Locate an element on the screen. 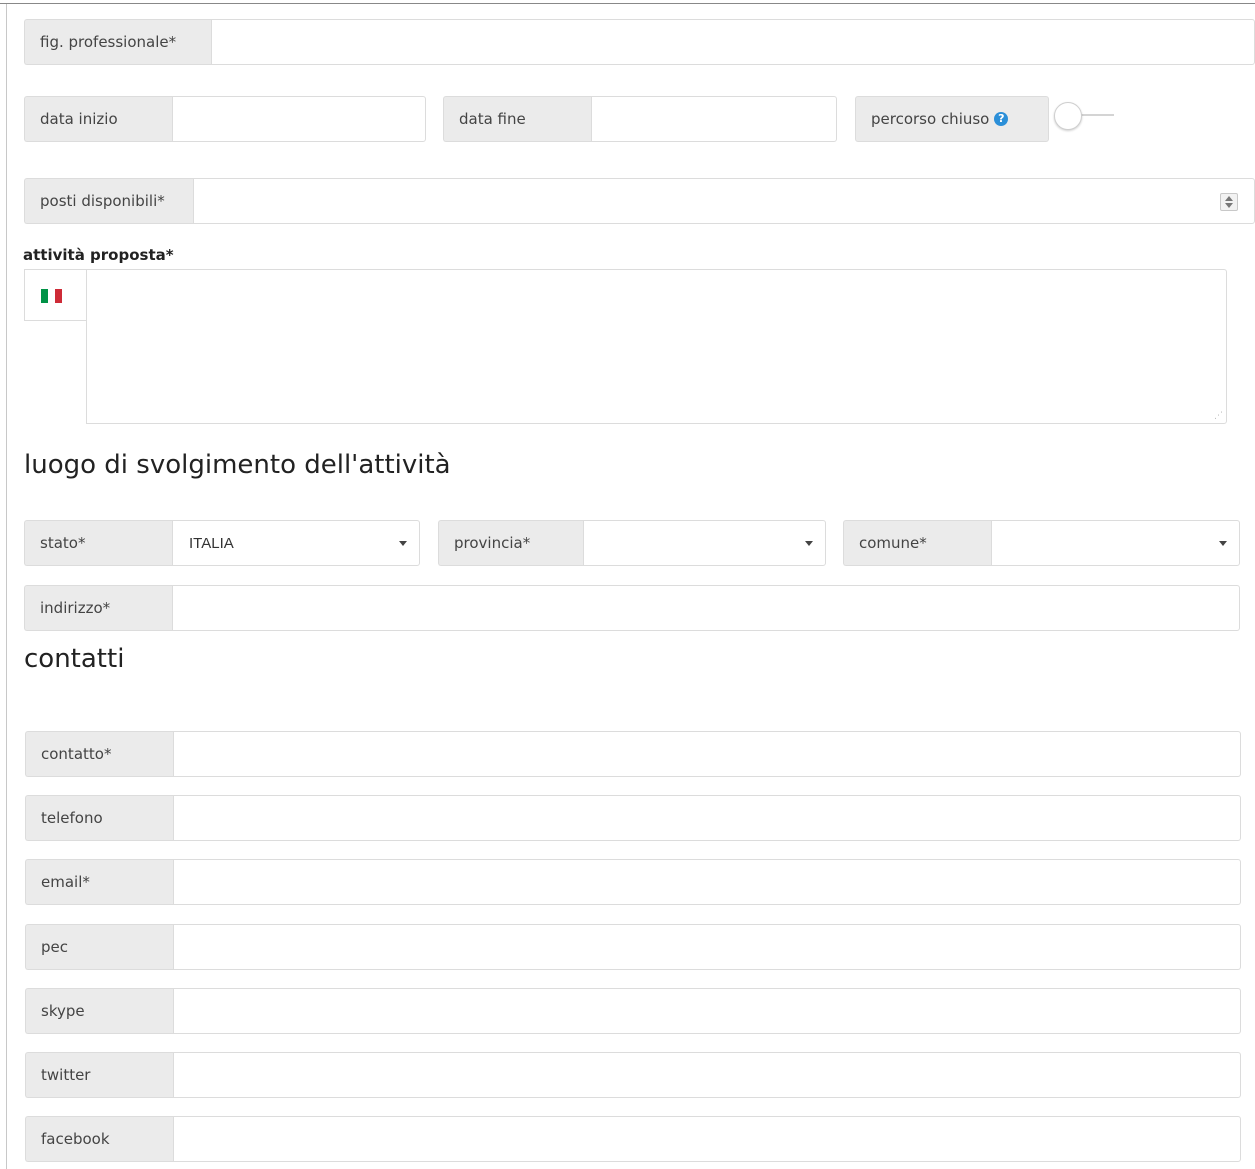  data-inizio-group: data inizio is located at coordinates (225, 119).